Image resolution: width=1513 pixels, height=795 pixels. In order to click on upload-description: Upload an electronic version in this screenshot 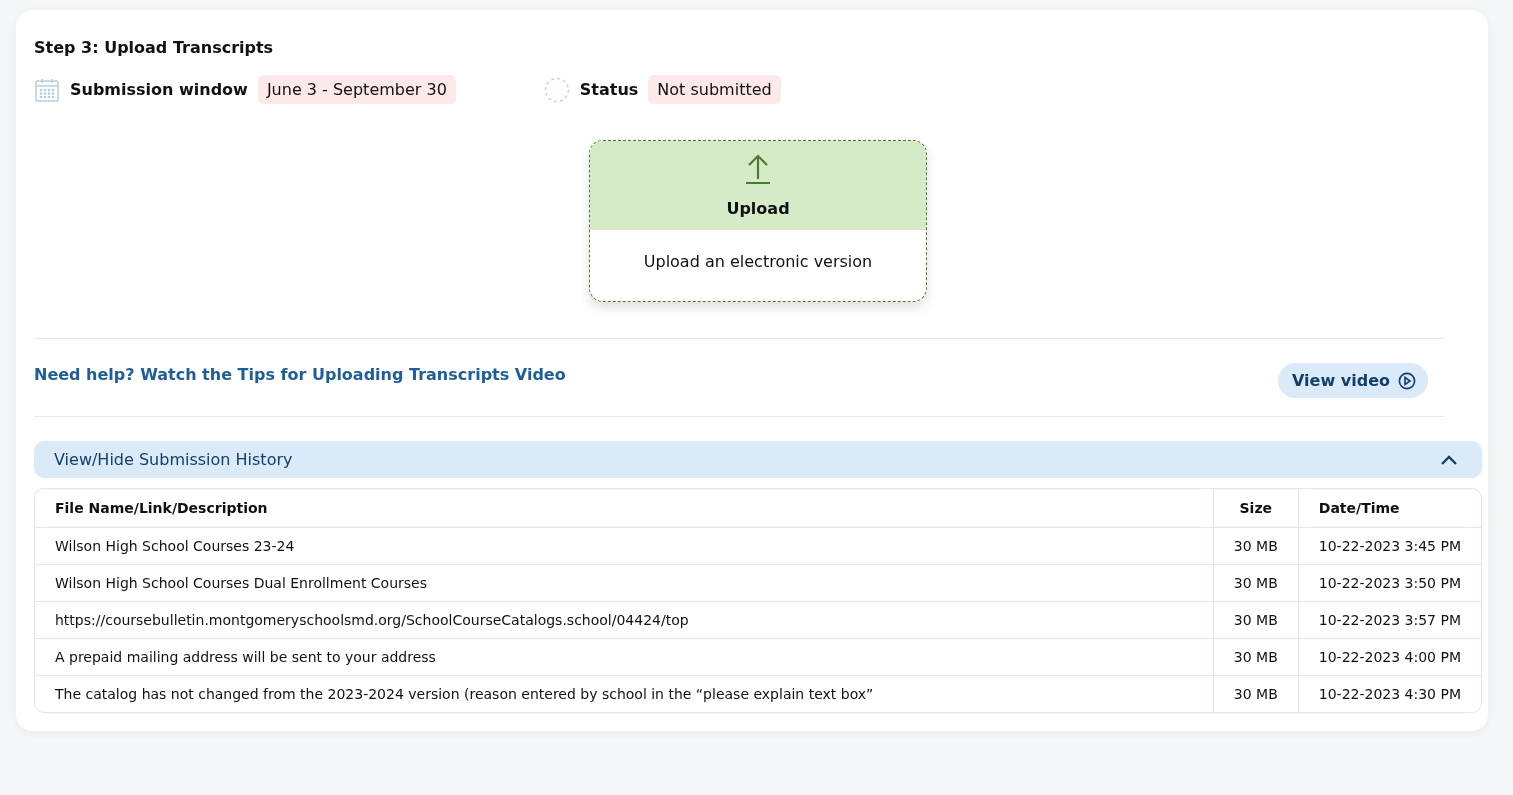, I will do `click(758, 262)`.